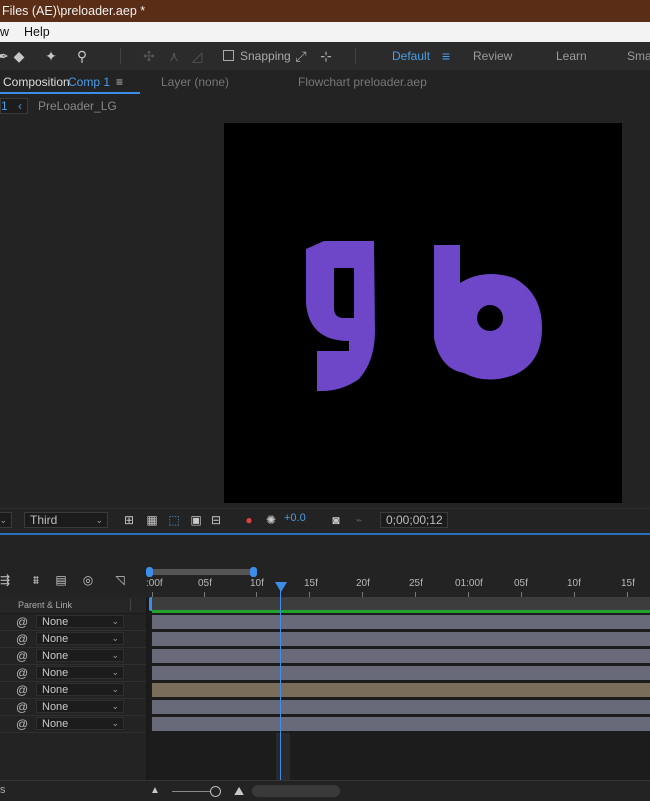  What do you see at coordinates (249, 520) in the screenshot?
I see `color-channels-icon: ●` at bounding box center [249, 520].